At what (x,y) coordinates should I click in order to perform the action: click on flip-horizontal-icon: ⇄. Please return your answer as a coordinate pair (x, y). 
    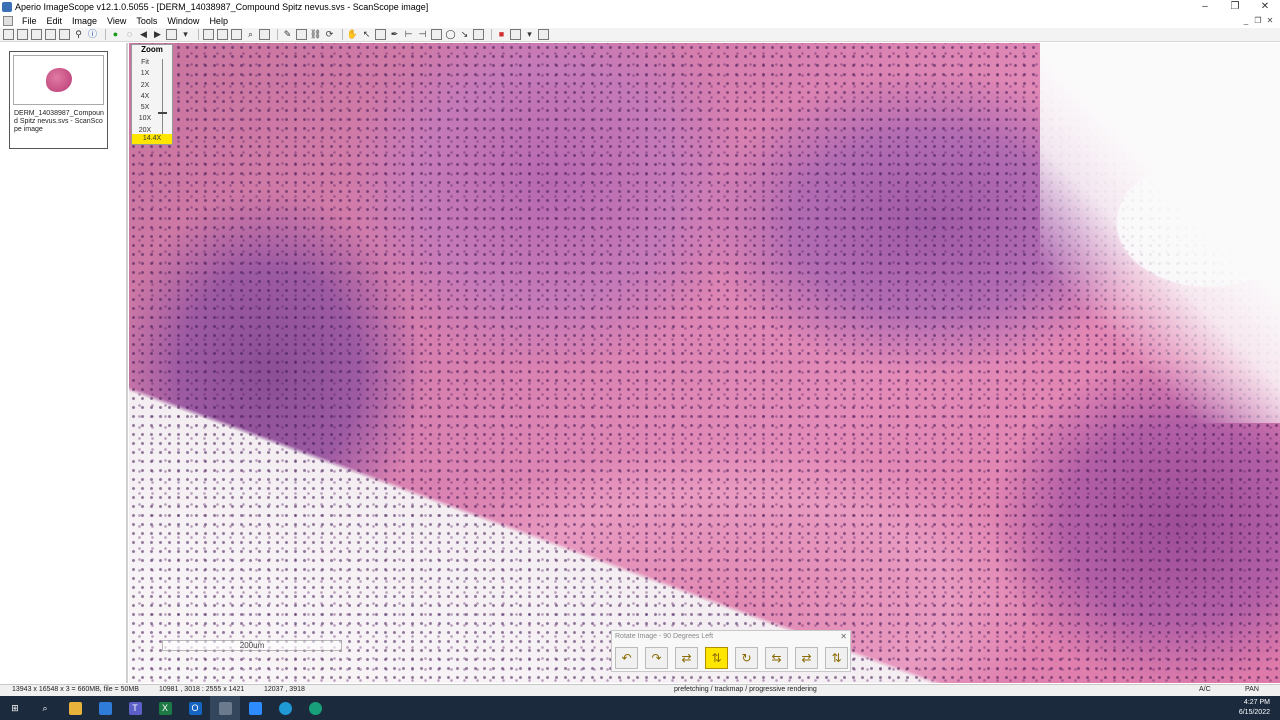
    Looking at the image, I should click on (686, 658).